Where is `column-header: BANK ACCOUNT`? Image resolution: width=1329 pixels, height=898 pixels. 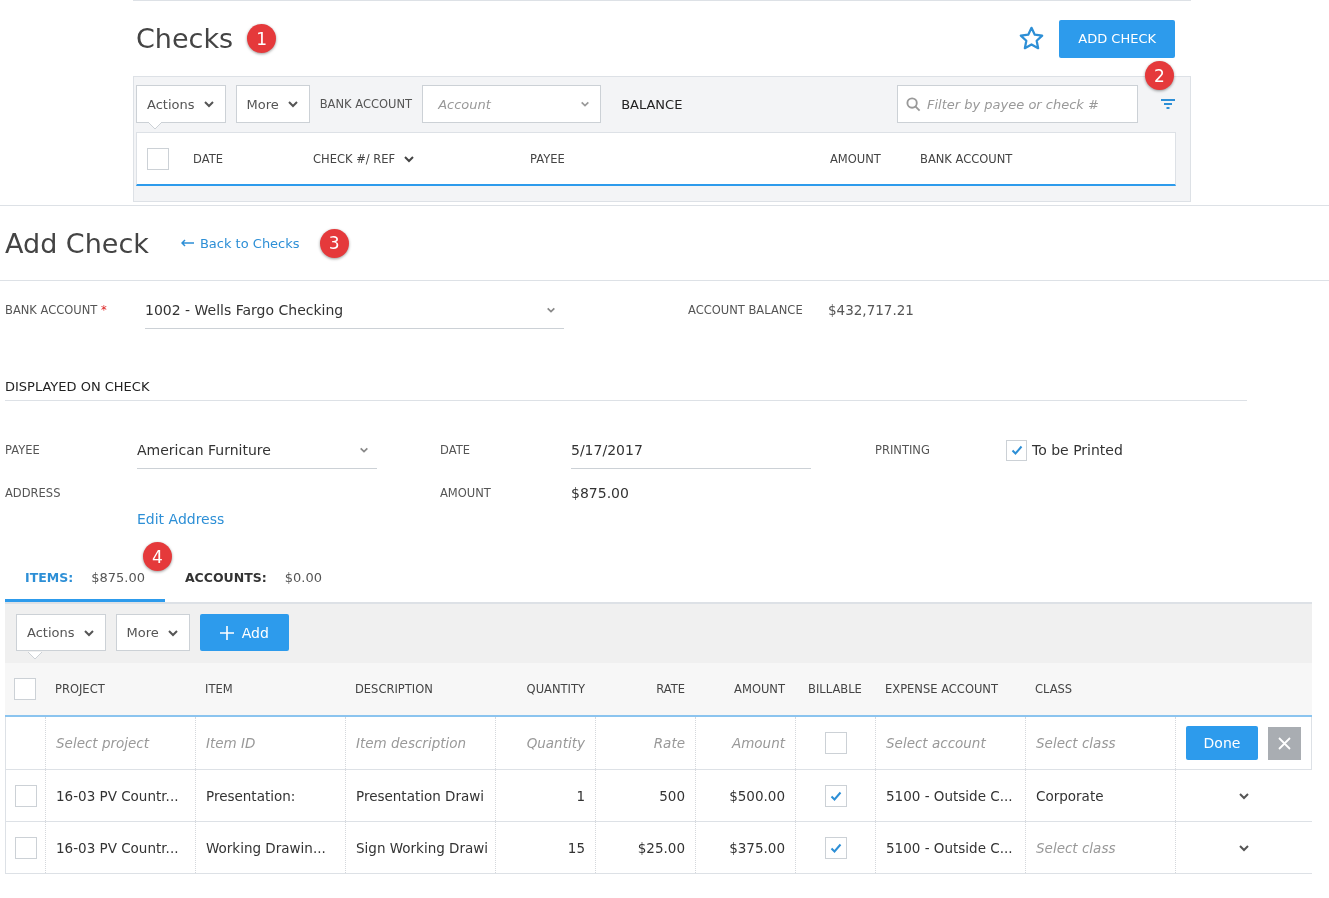 column-header: BANK ACCOUNT is located at coordinates (967, 158).